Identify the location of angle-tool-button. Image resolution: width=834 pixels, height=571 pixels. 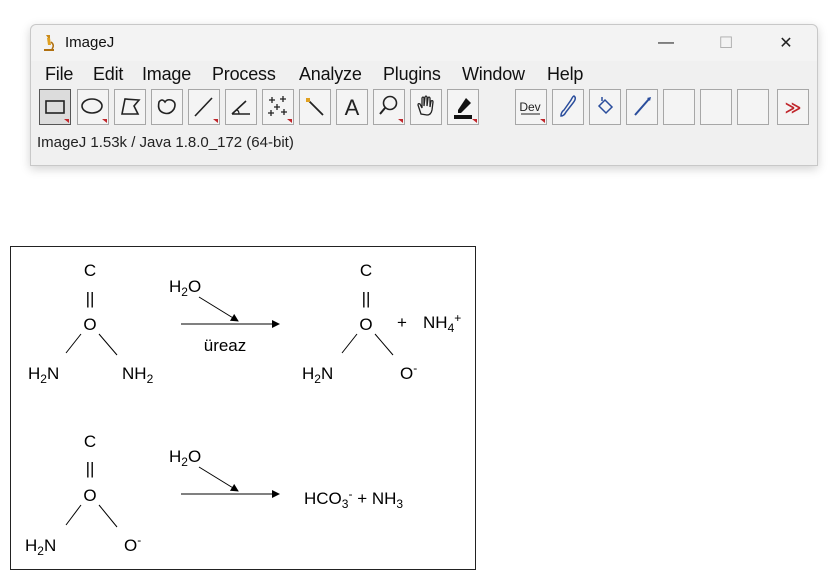
(241, 107).